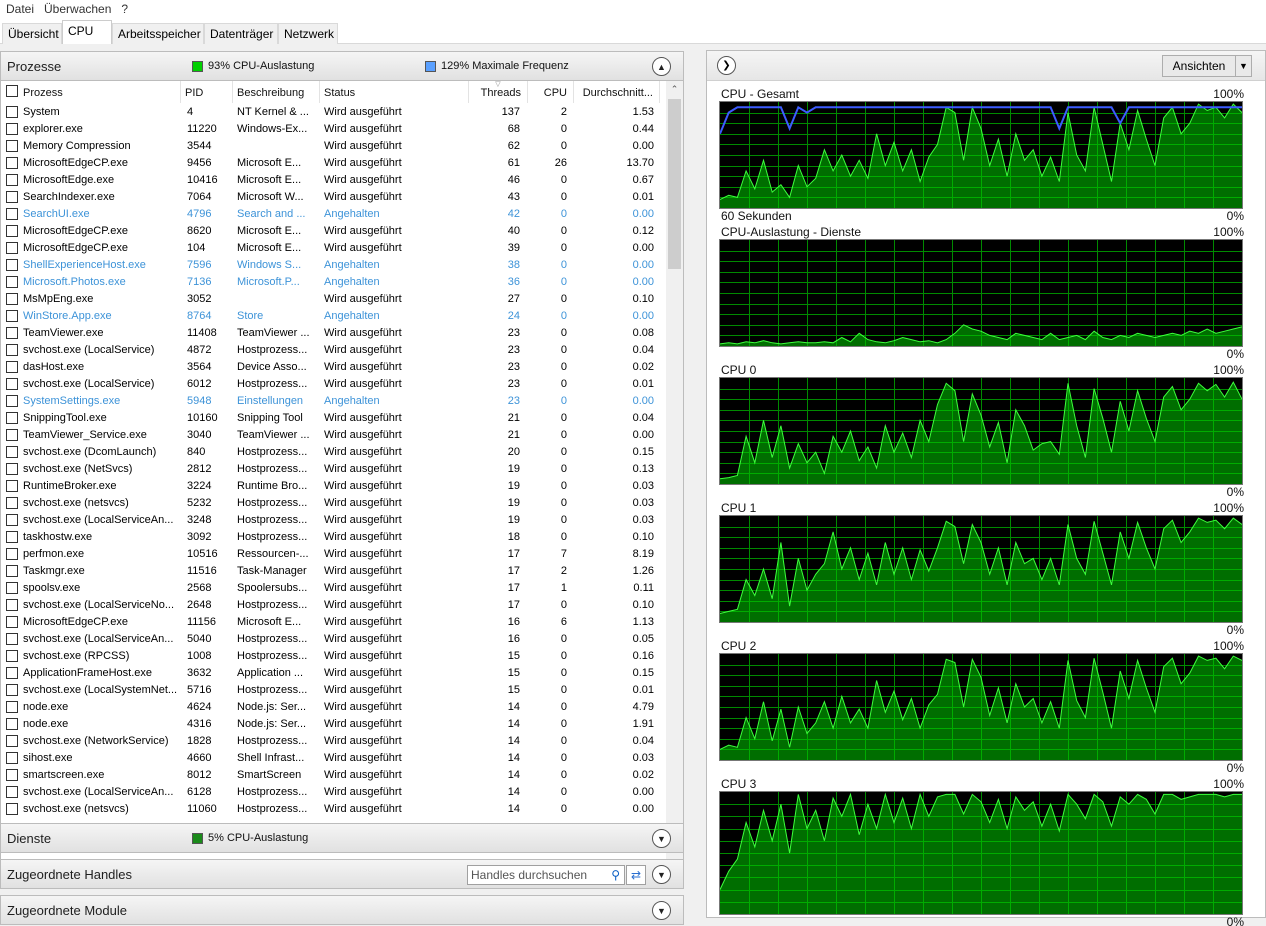  I want to click on menu-datei: Datei, so click(23, 9).